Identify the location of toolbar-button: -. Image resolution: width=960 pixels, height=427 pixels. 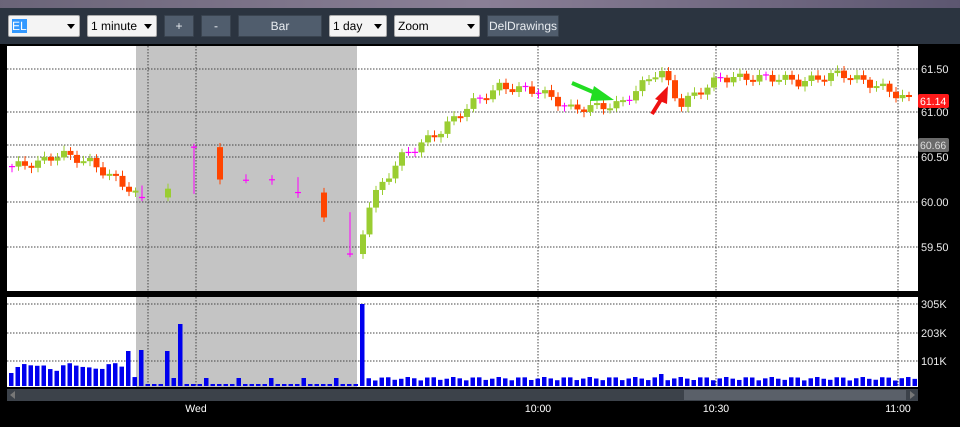
(216, 26).